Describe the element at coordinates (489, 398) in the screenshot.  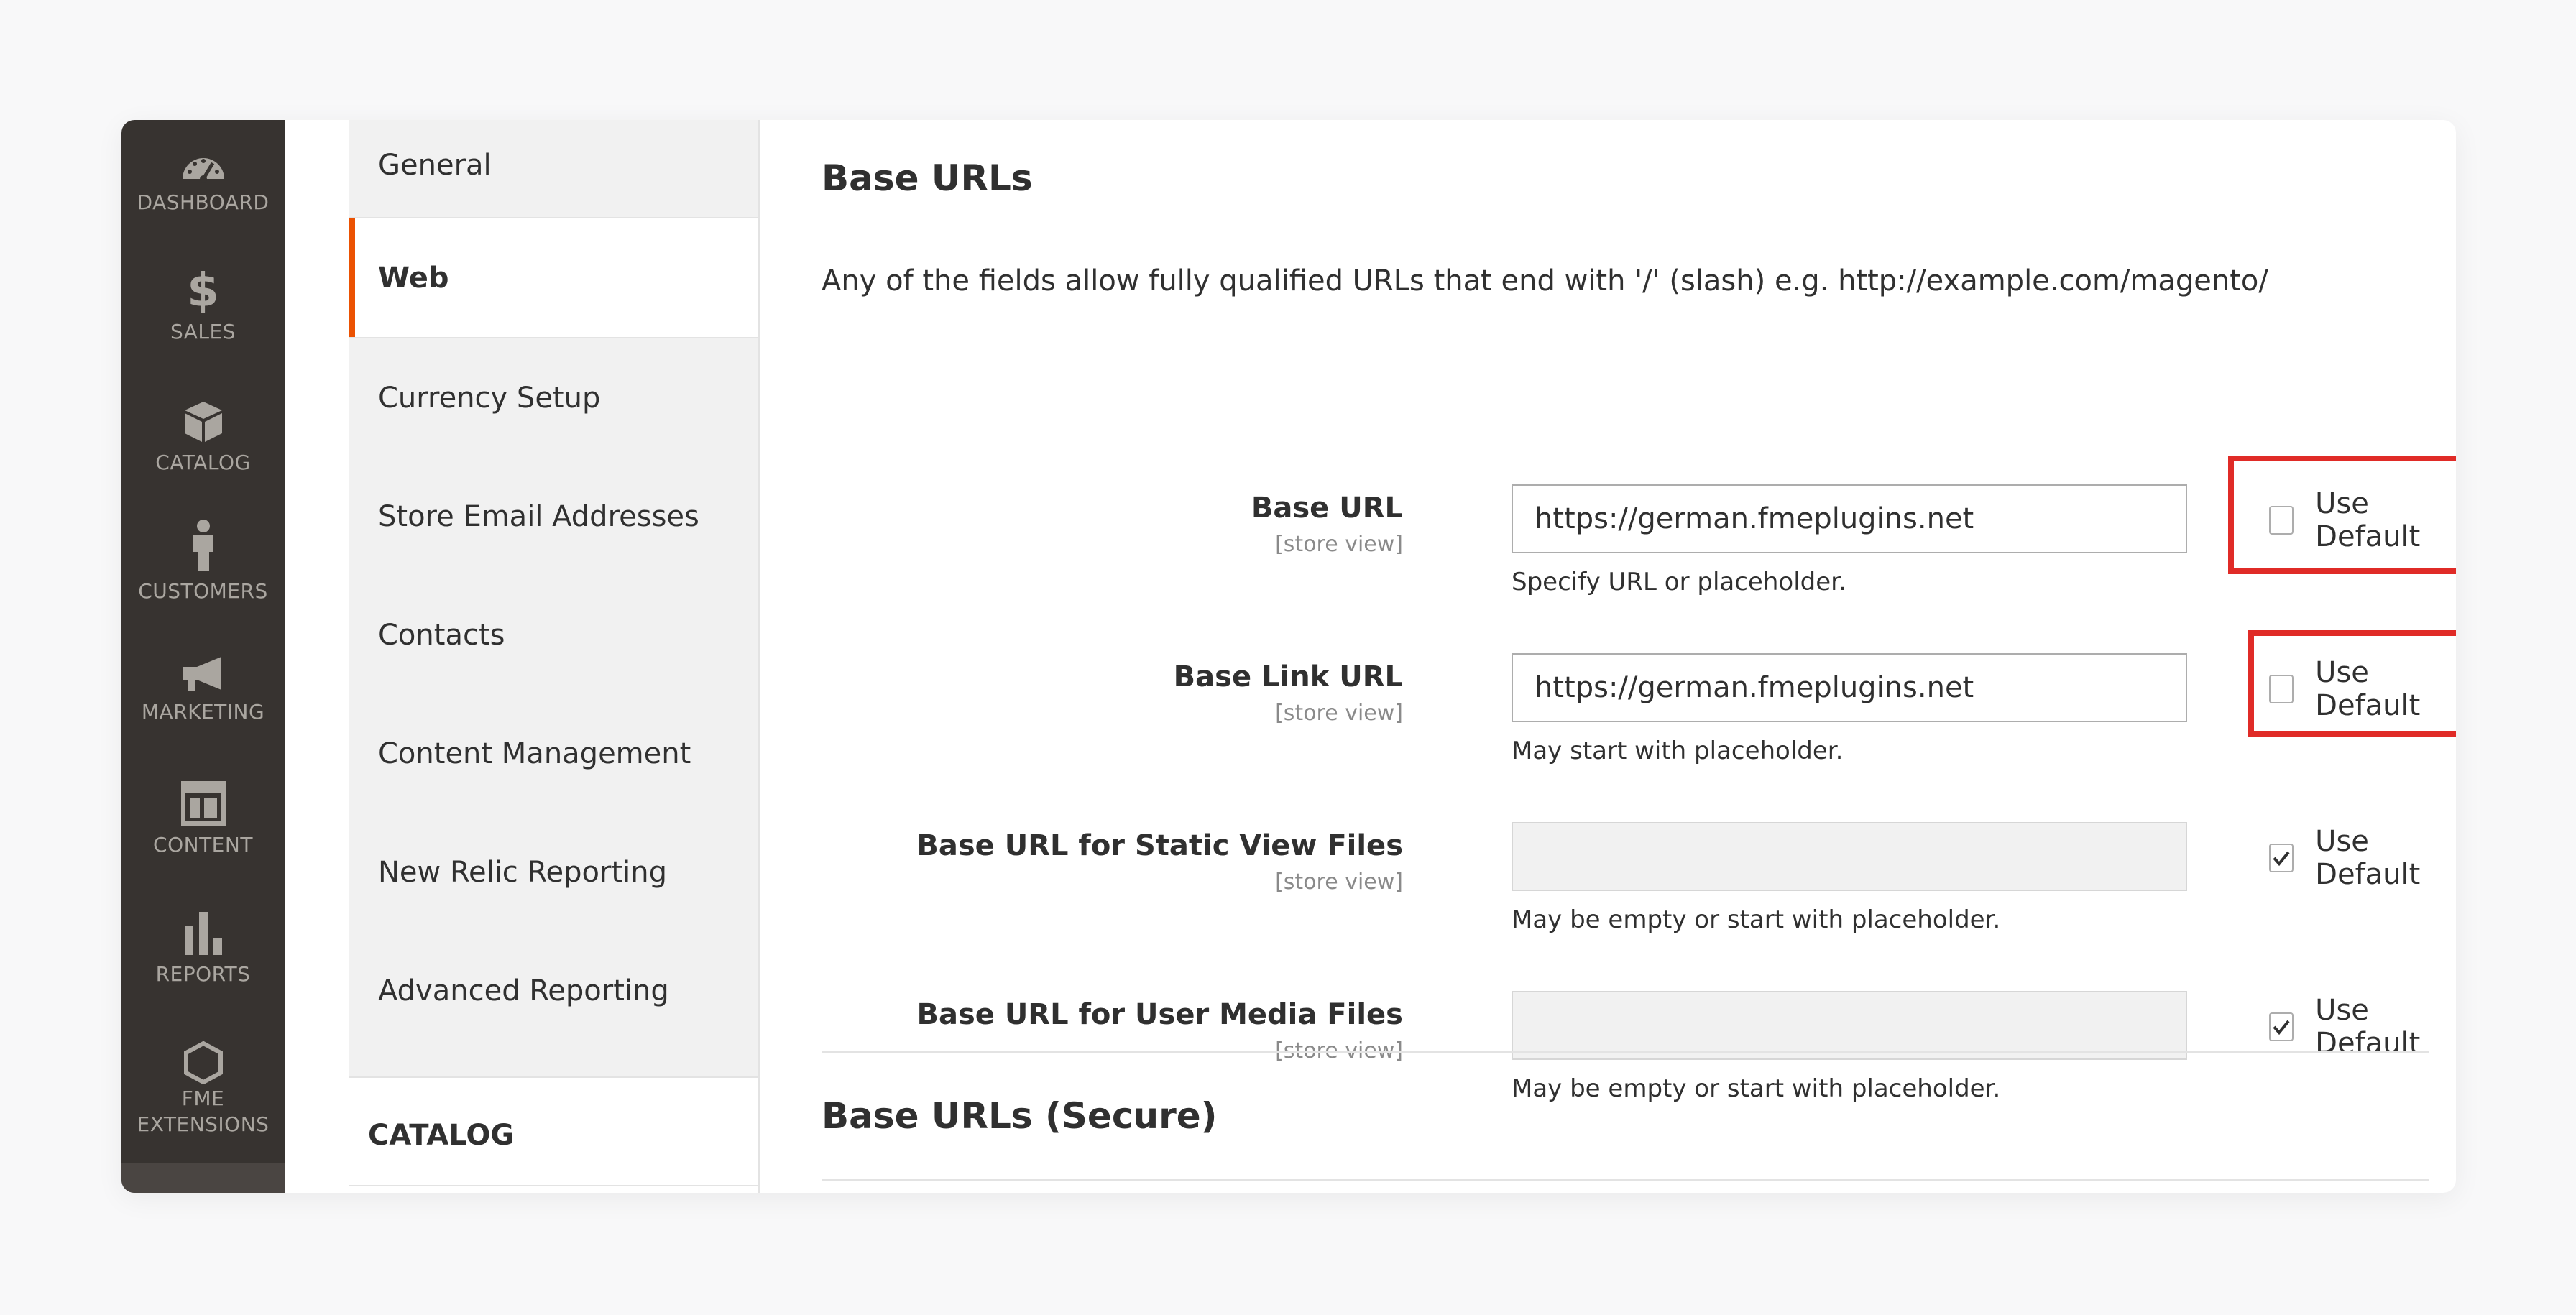
I see `tab-label: Currency Setup` at that location.